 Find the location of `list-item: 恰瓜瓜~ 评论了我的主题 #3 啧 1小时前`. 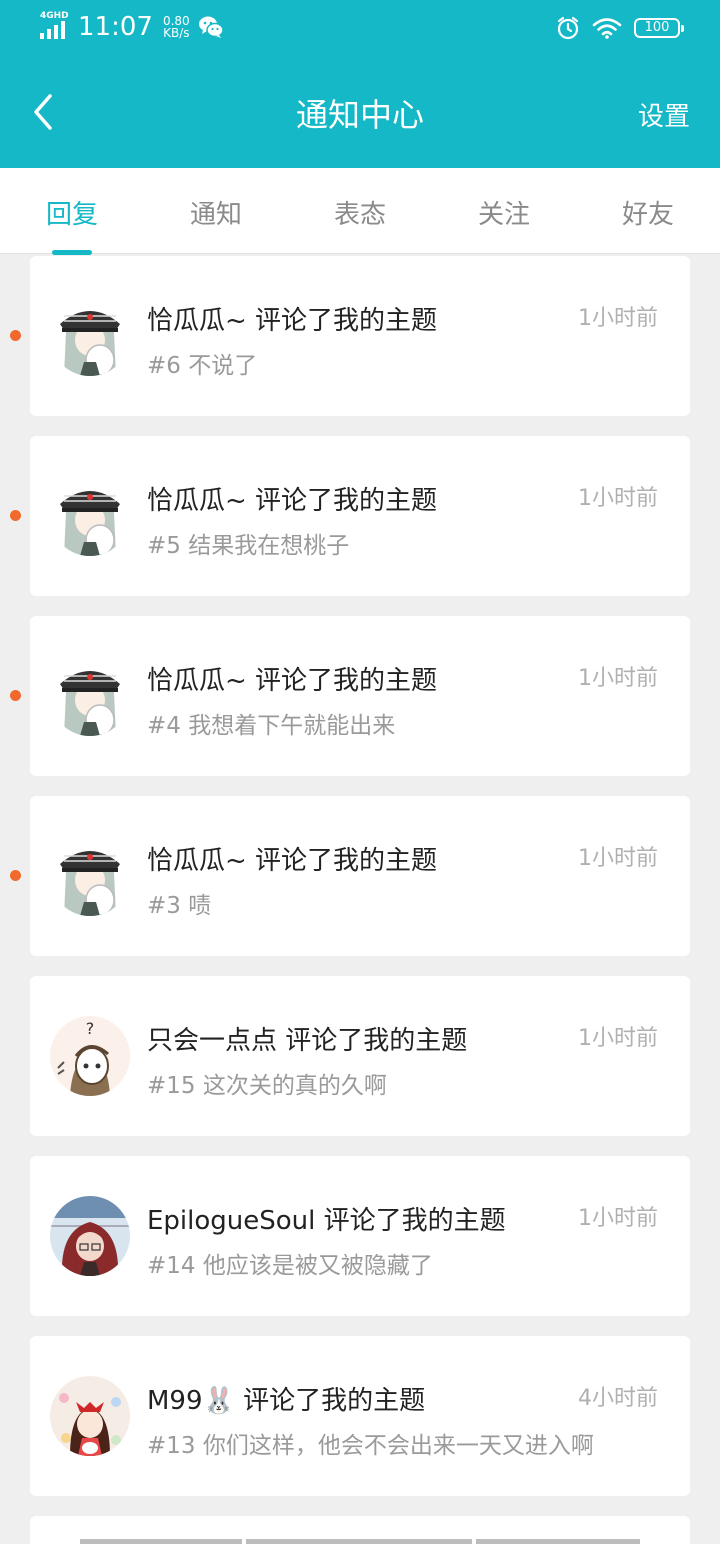

list-item: 恰瓜瓜~ 评论了我的主题 #3 啧 1小时前 is located at coordinates (360, 876).